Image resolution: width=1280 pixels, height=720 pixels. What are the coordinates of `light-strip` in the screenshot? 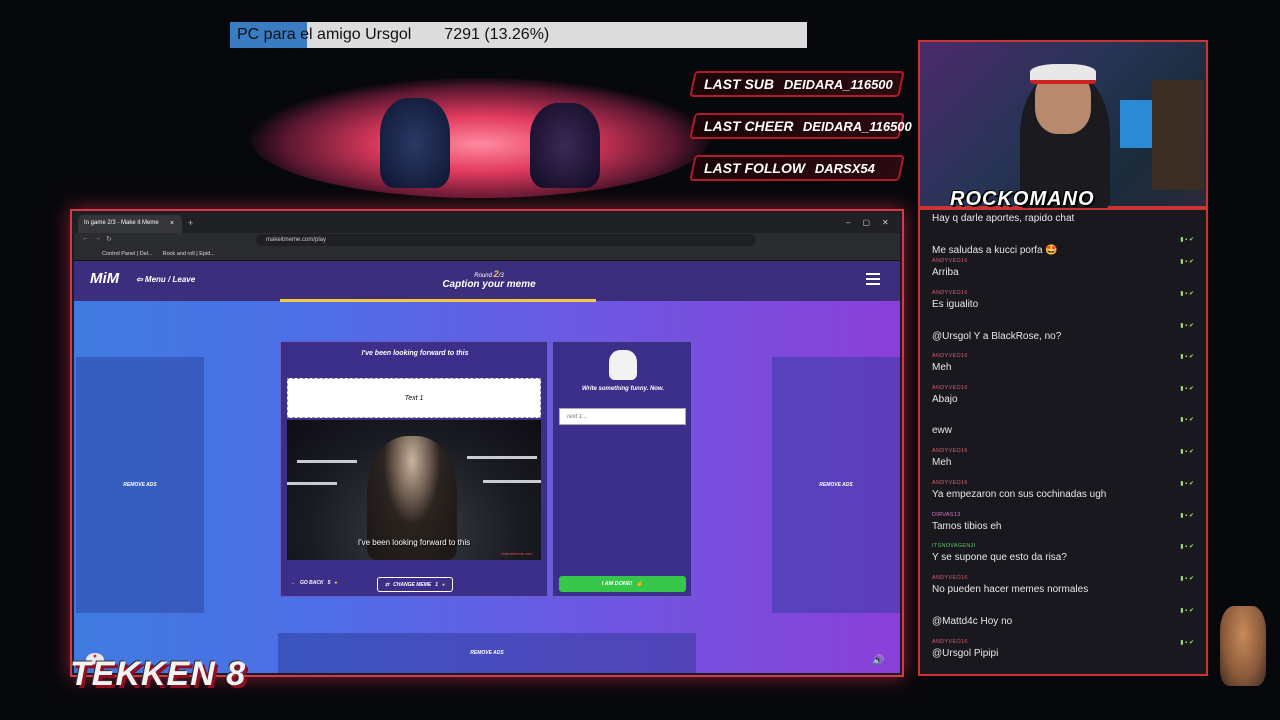 It's located at (312, 483).